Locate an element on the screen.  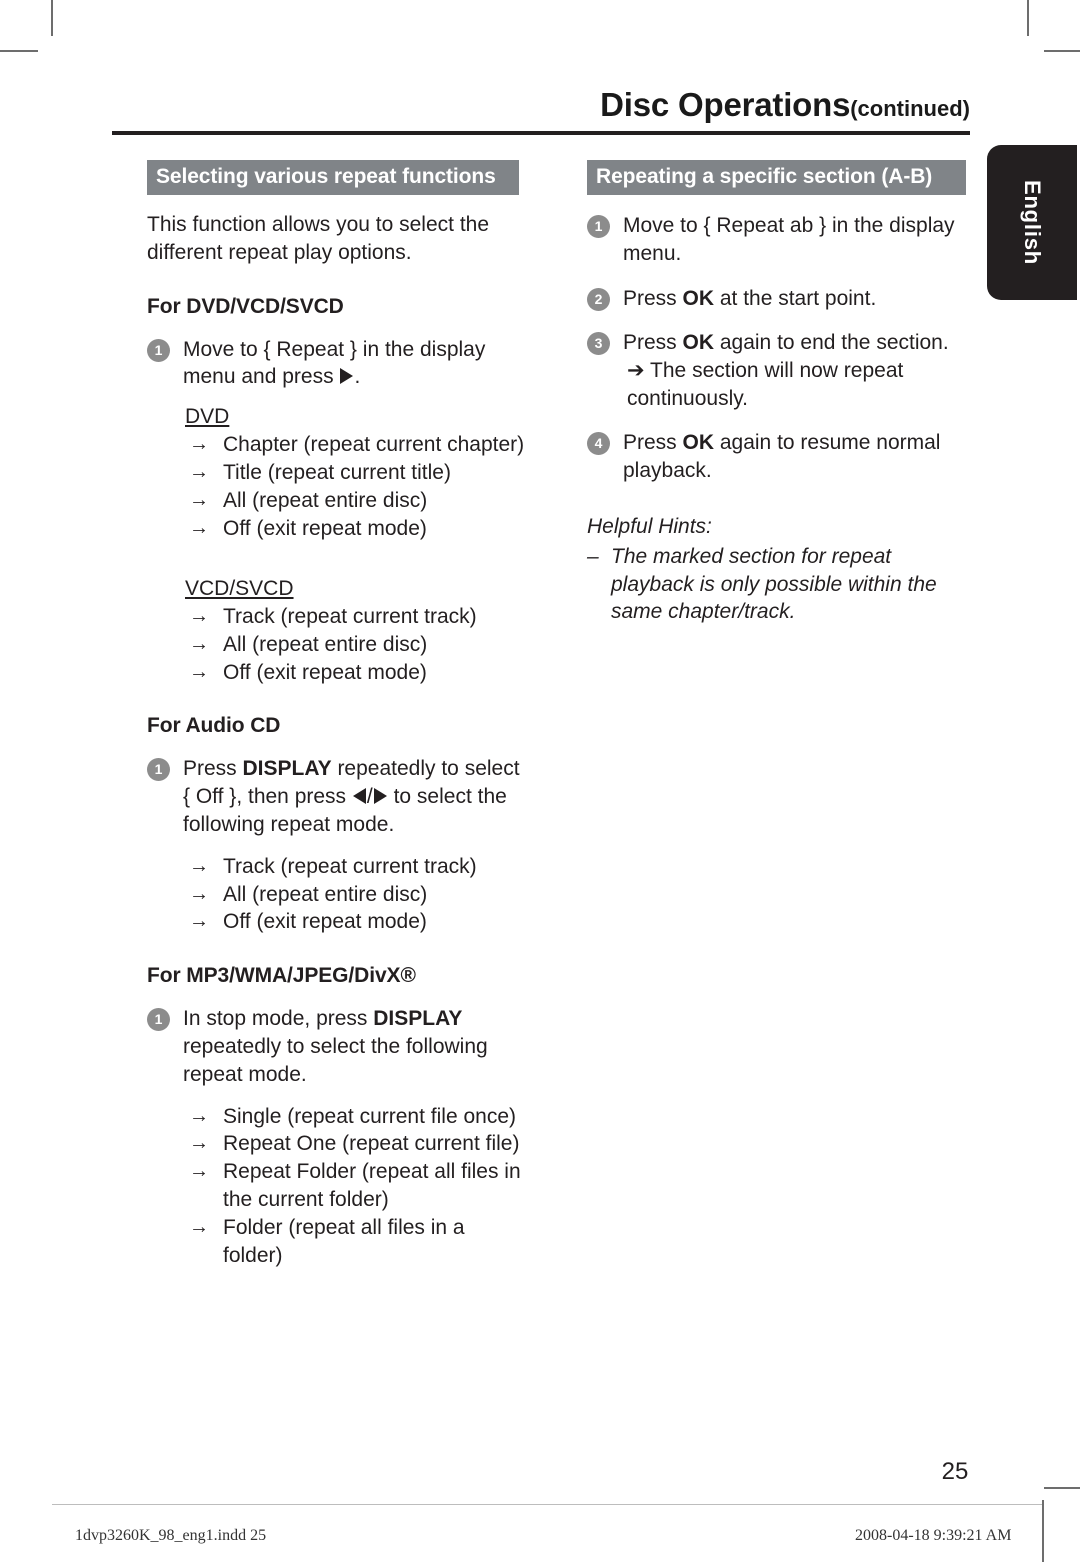
title-divider-rule is located at coordinates (541, 133).